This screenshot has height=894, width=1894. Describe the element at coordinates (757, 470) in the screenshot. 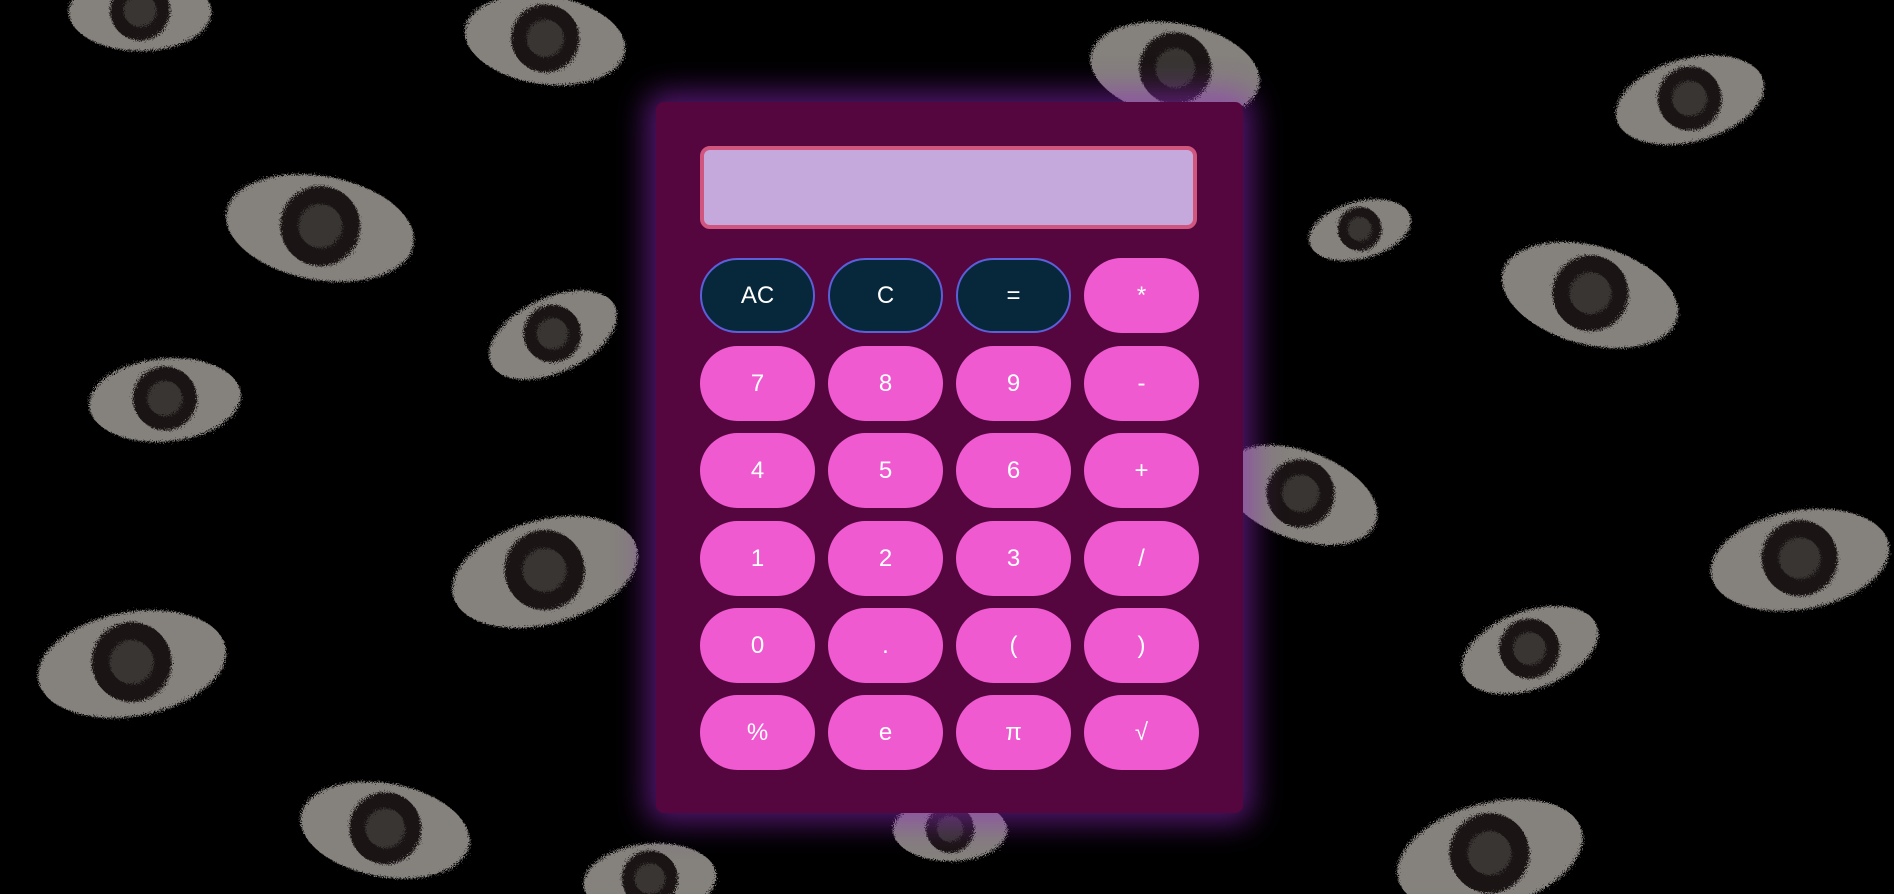

I see `digit-4-button: 4` at that location.